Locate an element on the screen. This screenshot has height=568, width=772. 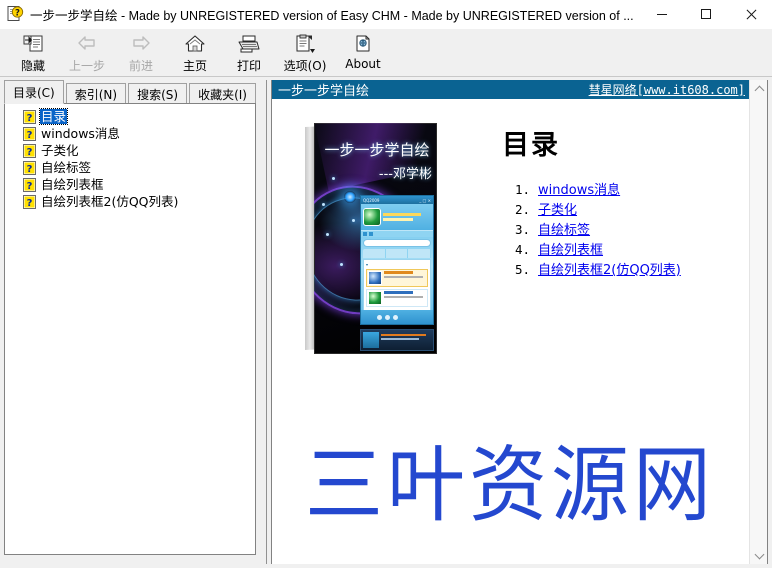
tree-item-contents: ? 目录 is located at coordinates (130, 116).